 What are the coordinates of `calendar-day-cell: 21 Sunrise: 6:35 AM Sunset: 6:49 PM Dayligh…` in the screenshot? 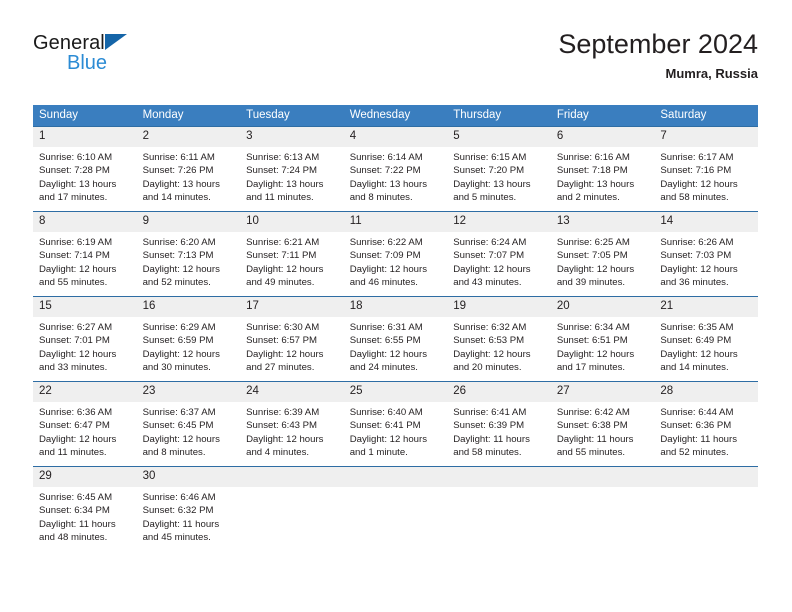 It's located at (706, 339).